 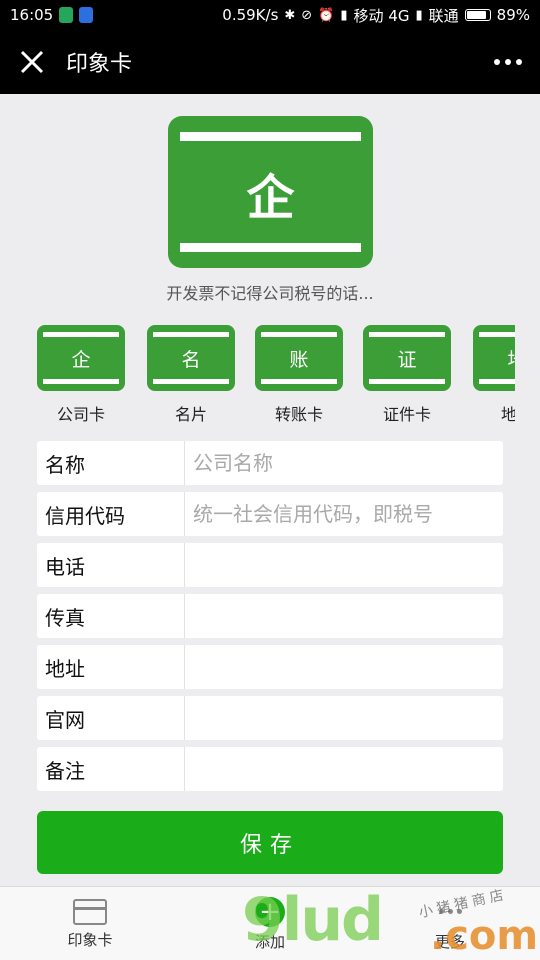 What do you see at coordinates (298, 414) in the screenshot?
I see `card-type-label: 转账卡` at bounding box center [298, 414].